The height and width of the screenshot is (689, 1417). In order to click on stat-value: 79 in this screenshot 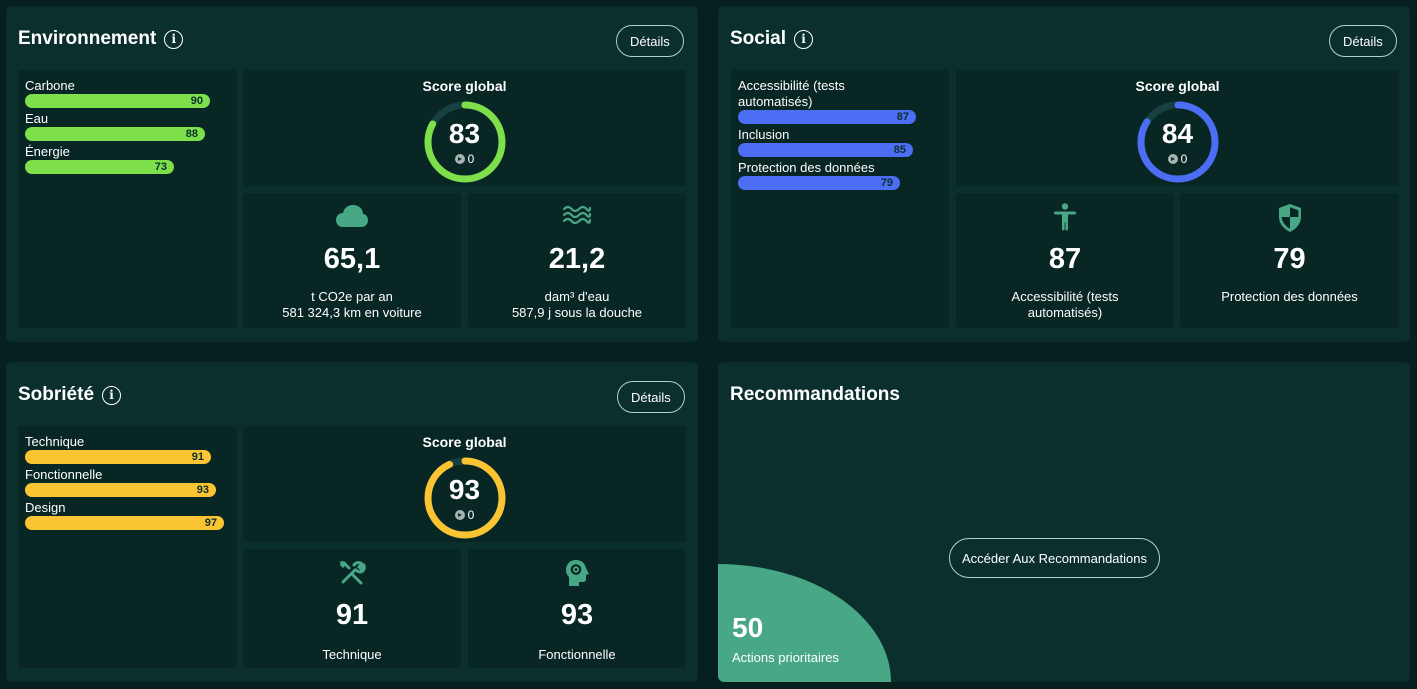, I will do `click(1289, 259)`.